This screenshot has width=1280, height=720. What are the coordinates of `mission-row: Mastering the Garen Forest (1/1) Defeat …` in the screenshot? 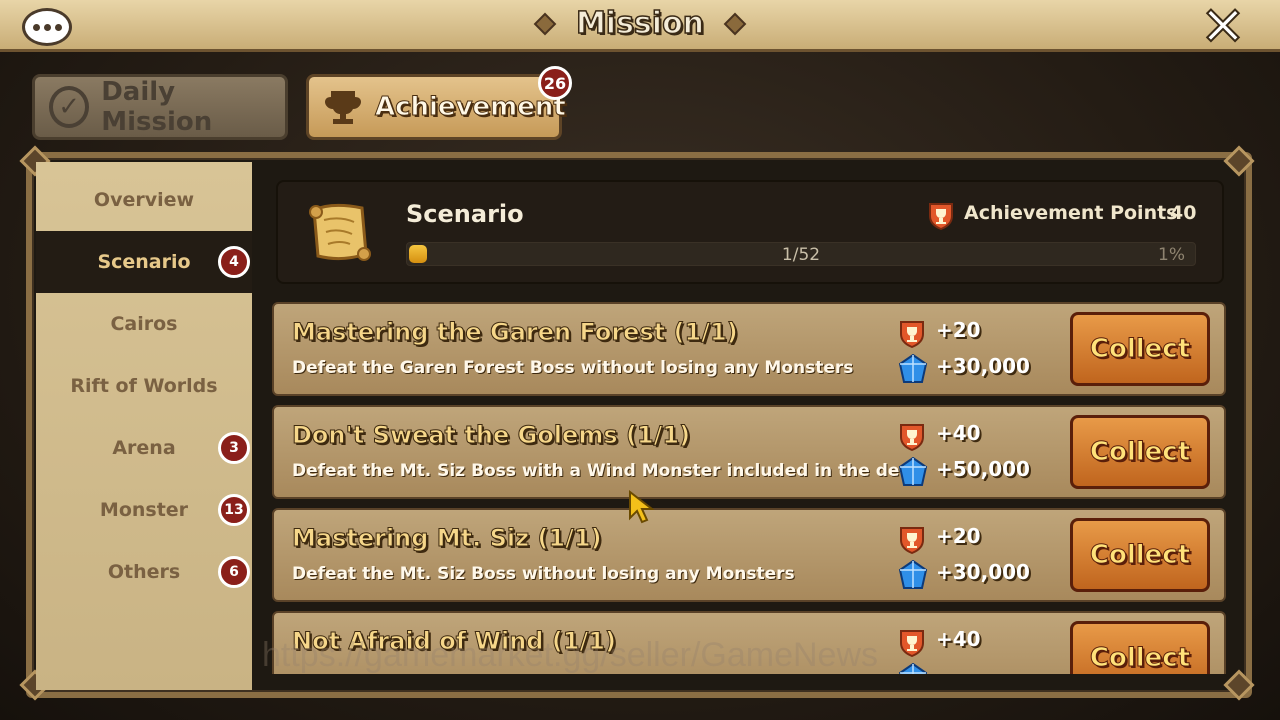 It's located at (749, 349).